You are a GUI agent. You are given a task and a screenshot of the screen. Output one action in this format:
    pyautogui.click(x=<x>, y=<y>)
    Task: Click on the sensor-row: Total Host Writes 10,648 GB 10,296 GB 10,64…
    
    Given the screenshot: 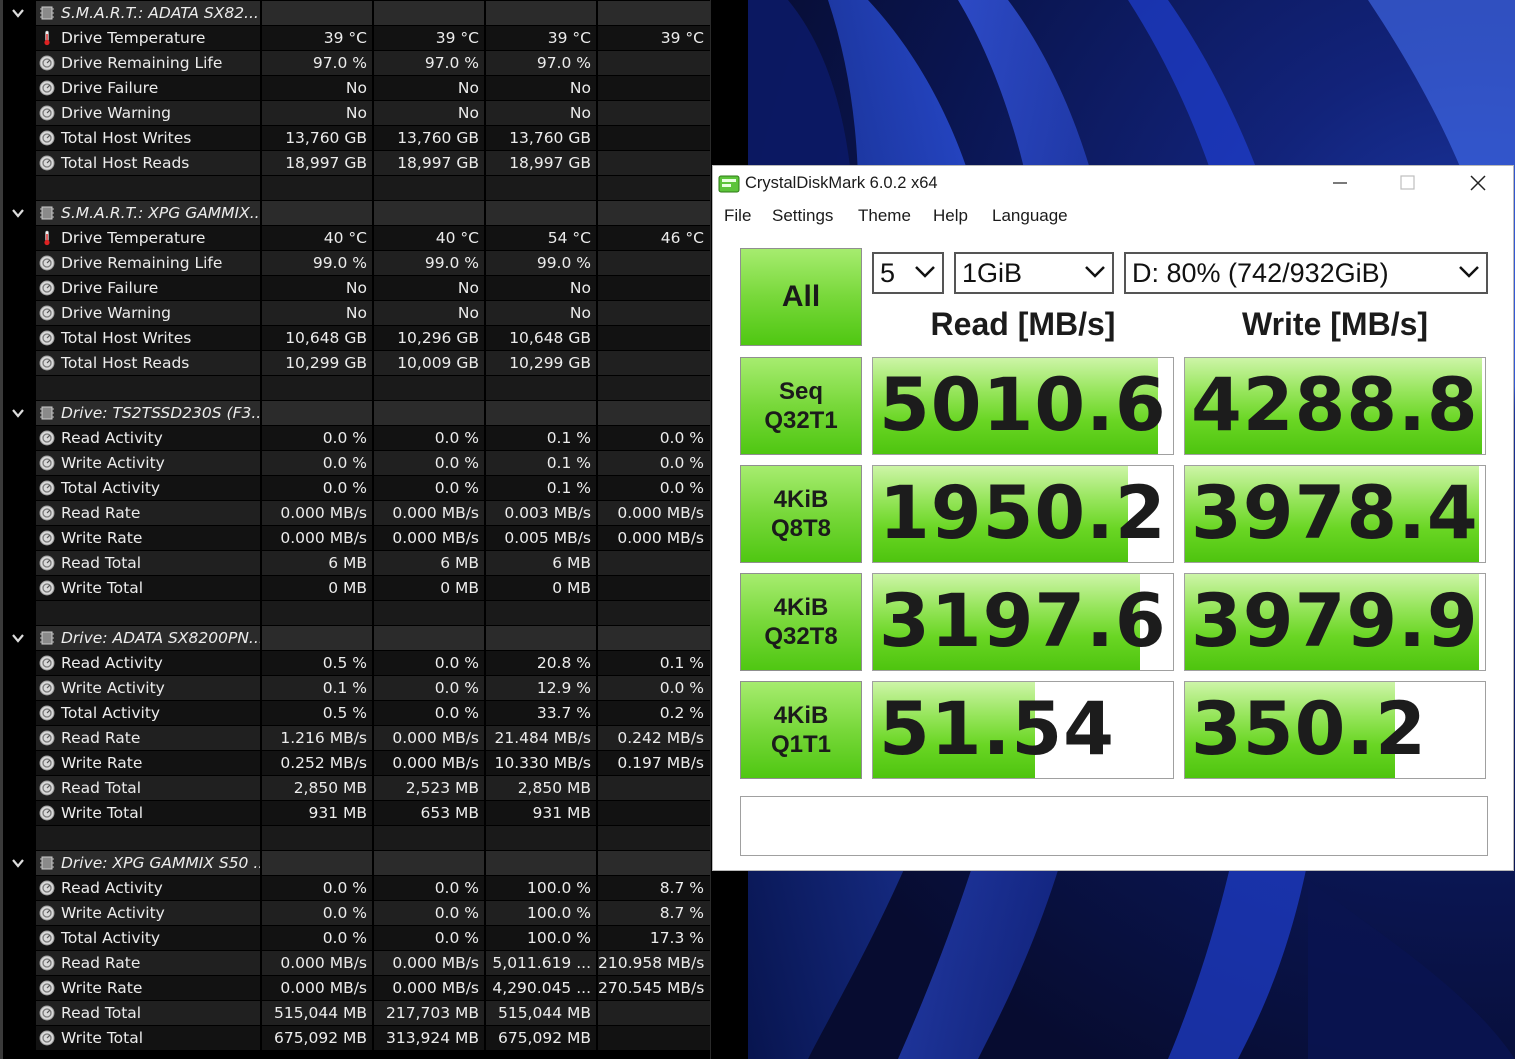 What is the action you would take?
    pyautogui.click(x=355, y=338)
    